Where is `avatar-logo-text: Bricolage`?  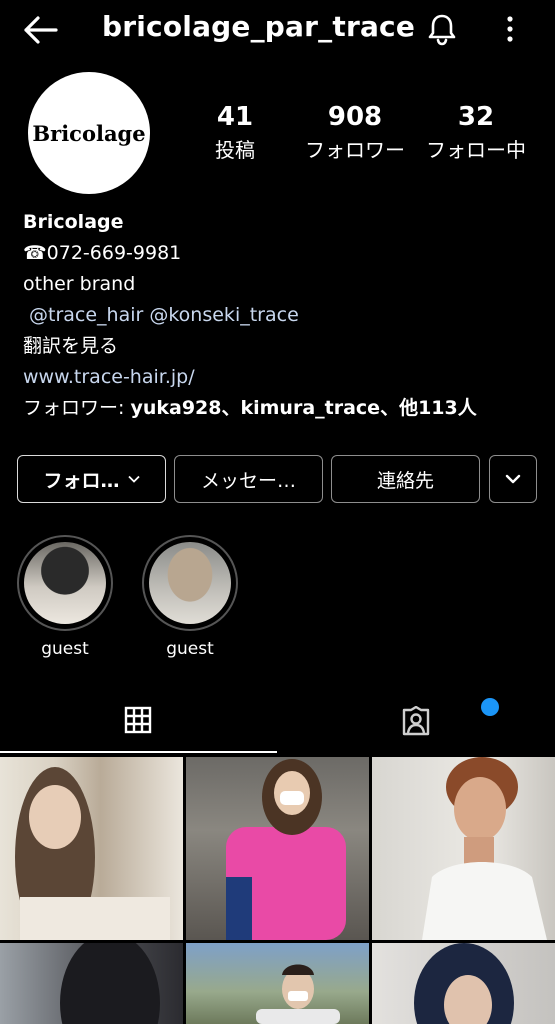
avatar-logo-text: Bricolage is located at coordinates (89, 133).